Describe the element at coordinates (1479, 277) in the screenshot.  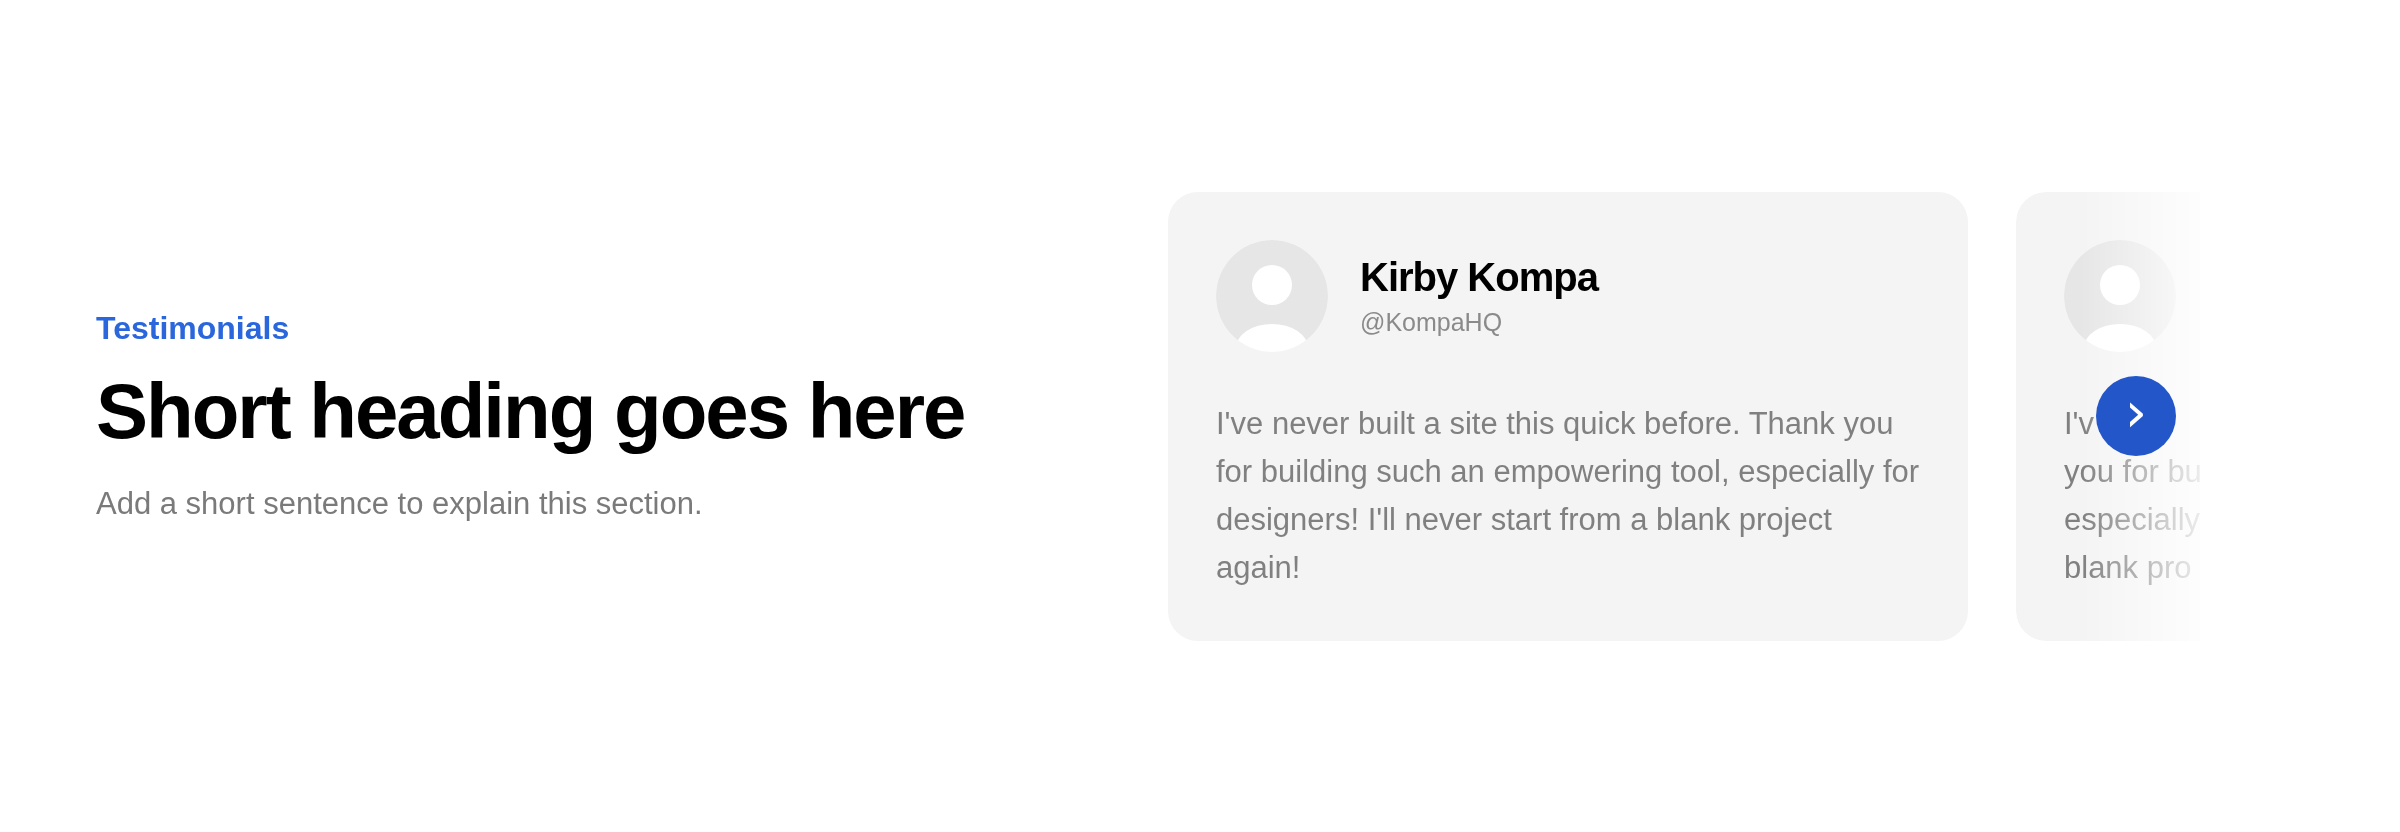
I see `author-name: Kirby Kompa` at that location.